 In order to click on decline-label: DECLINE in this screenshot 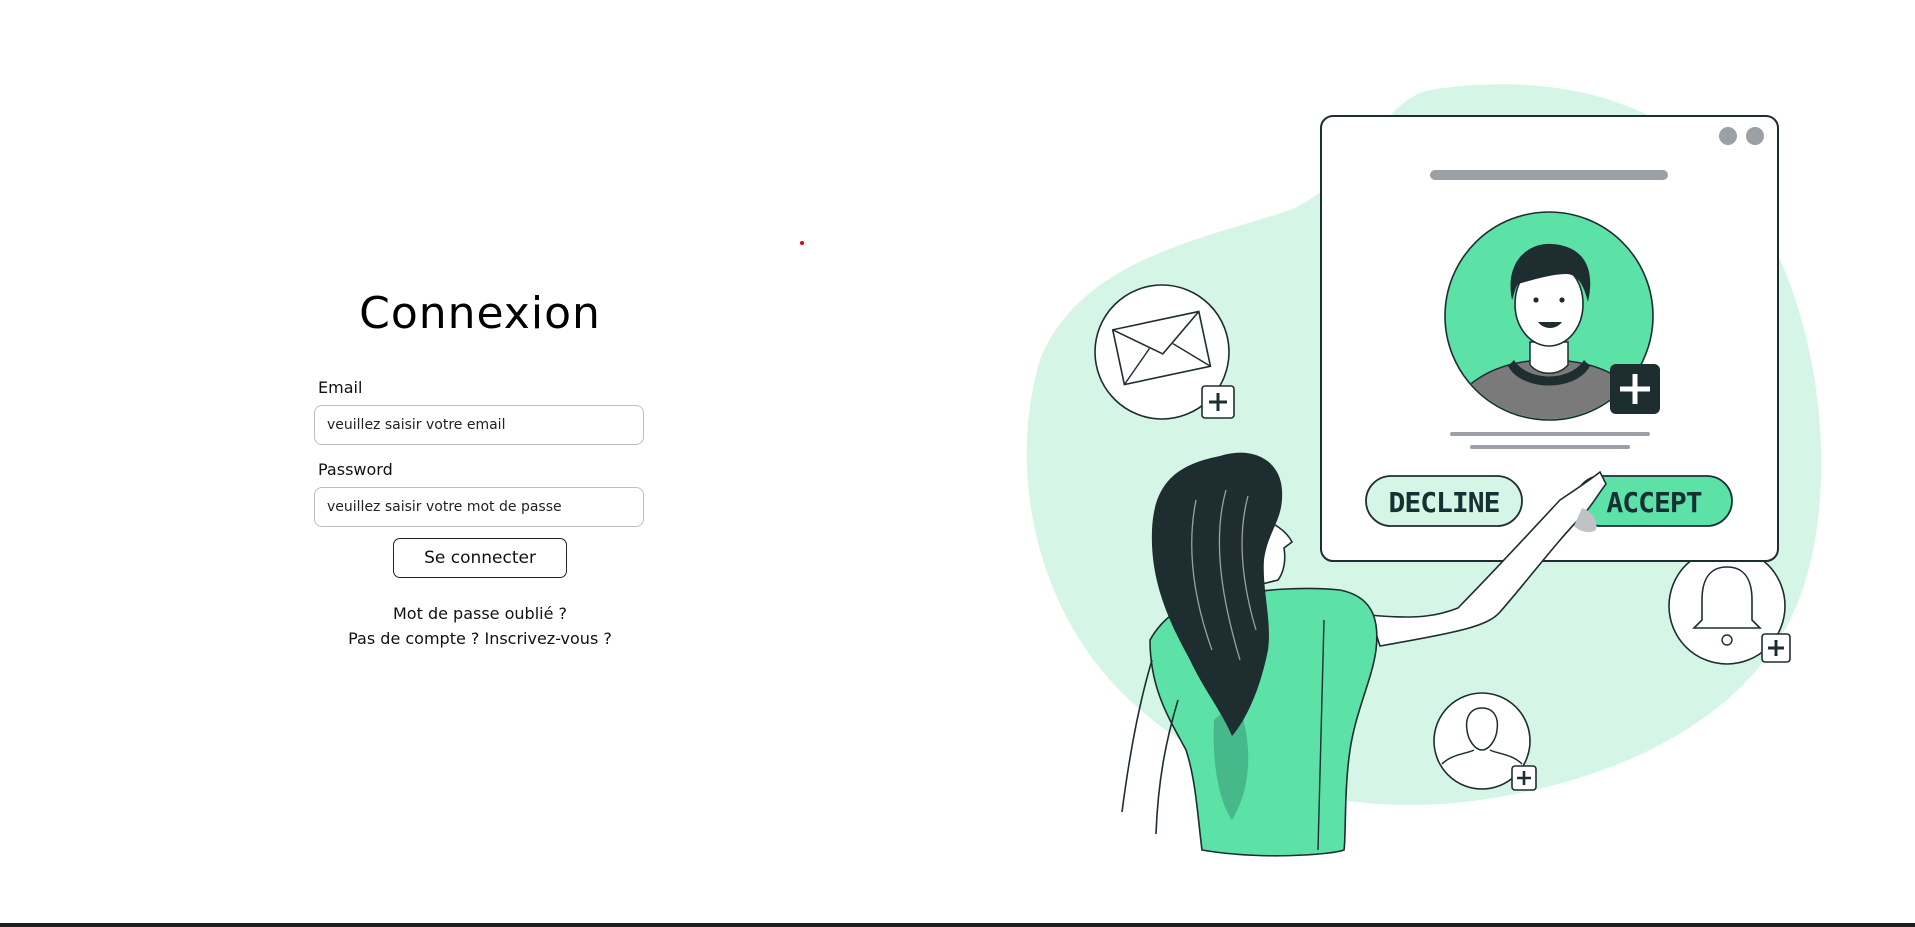, I will do `click(1443, 502)`.